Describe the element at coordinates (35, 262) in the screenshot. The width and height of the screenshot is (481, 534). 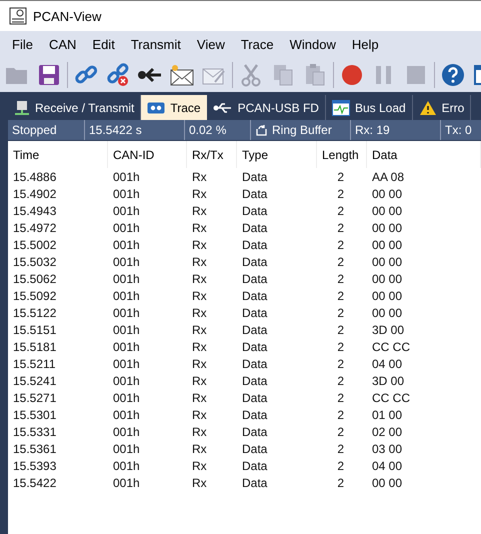
I see `table-cell-text: 15.5032` at that location.